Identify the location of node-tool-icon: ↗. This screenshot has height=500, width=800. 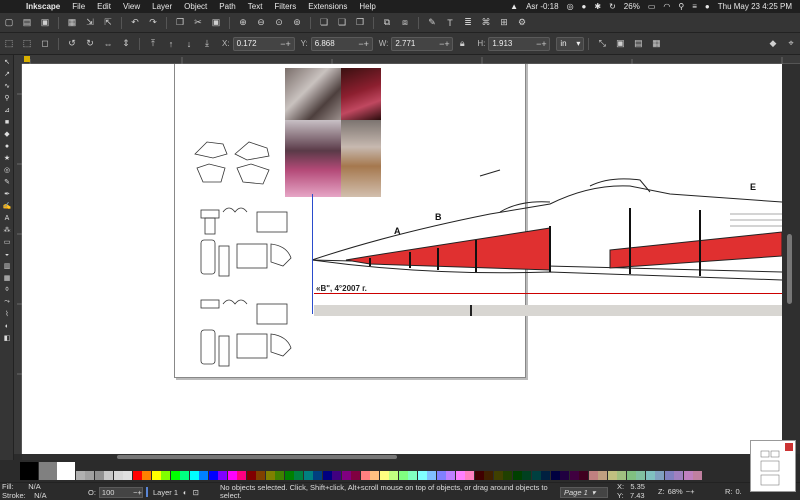
(7, 74).